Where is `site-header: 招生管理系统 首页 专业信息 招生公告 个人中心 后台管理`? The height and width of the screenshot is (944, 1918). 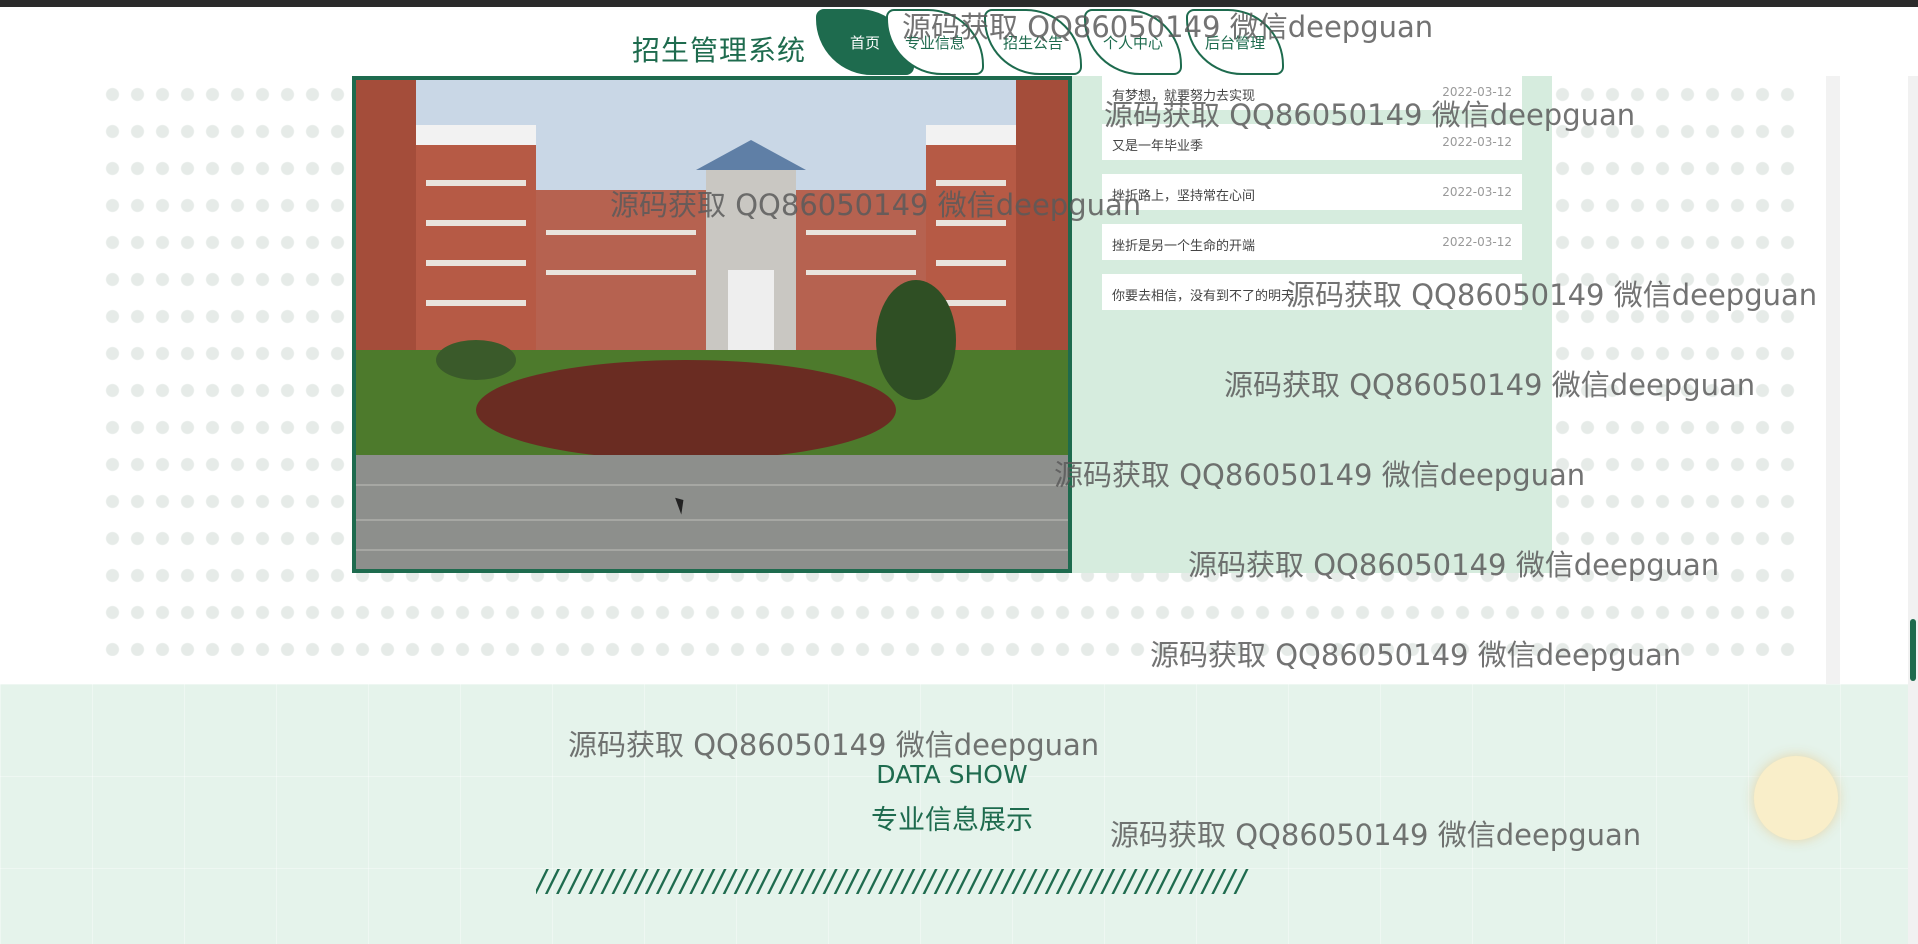
site-header: 招生管理系统 首页 专业信息 招生公告 个人中心 后台管理 is located at coordinates (959, 41).